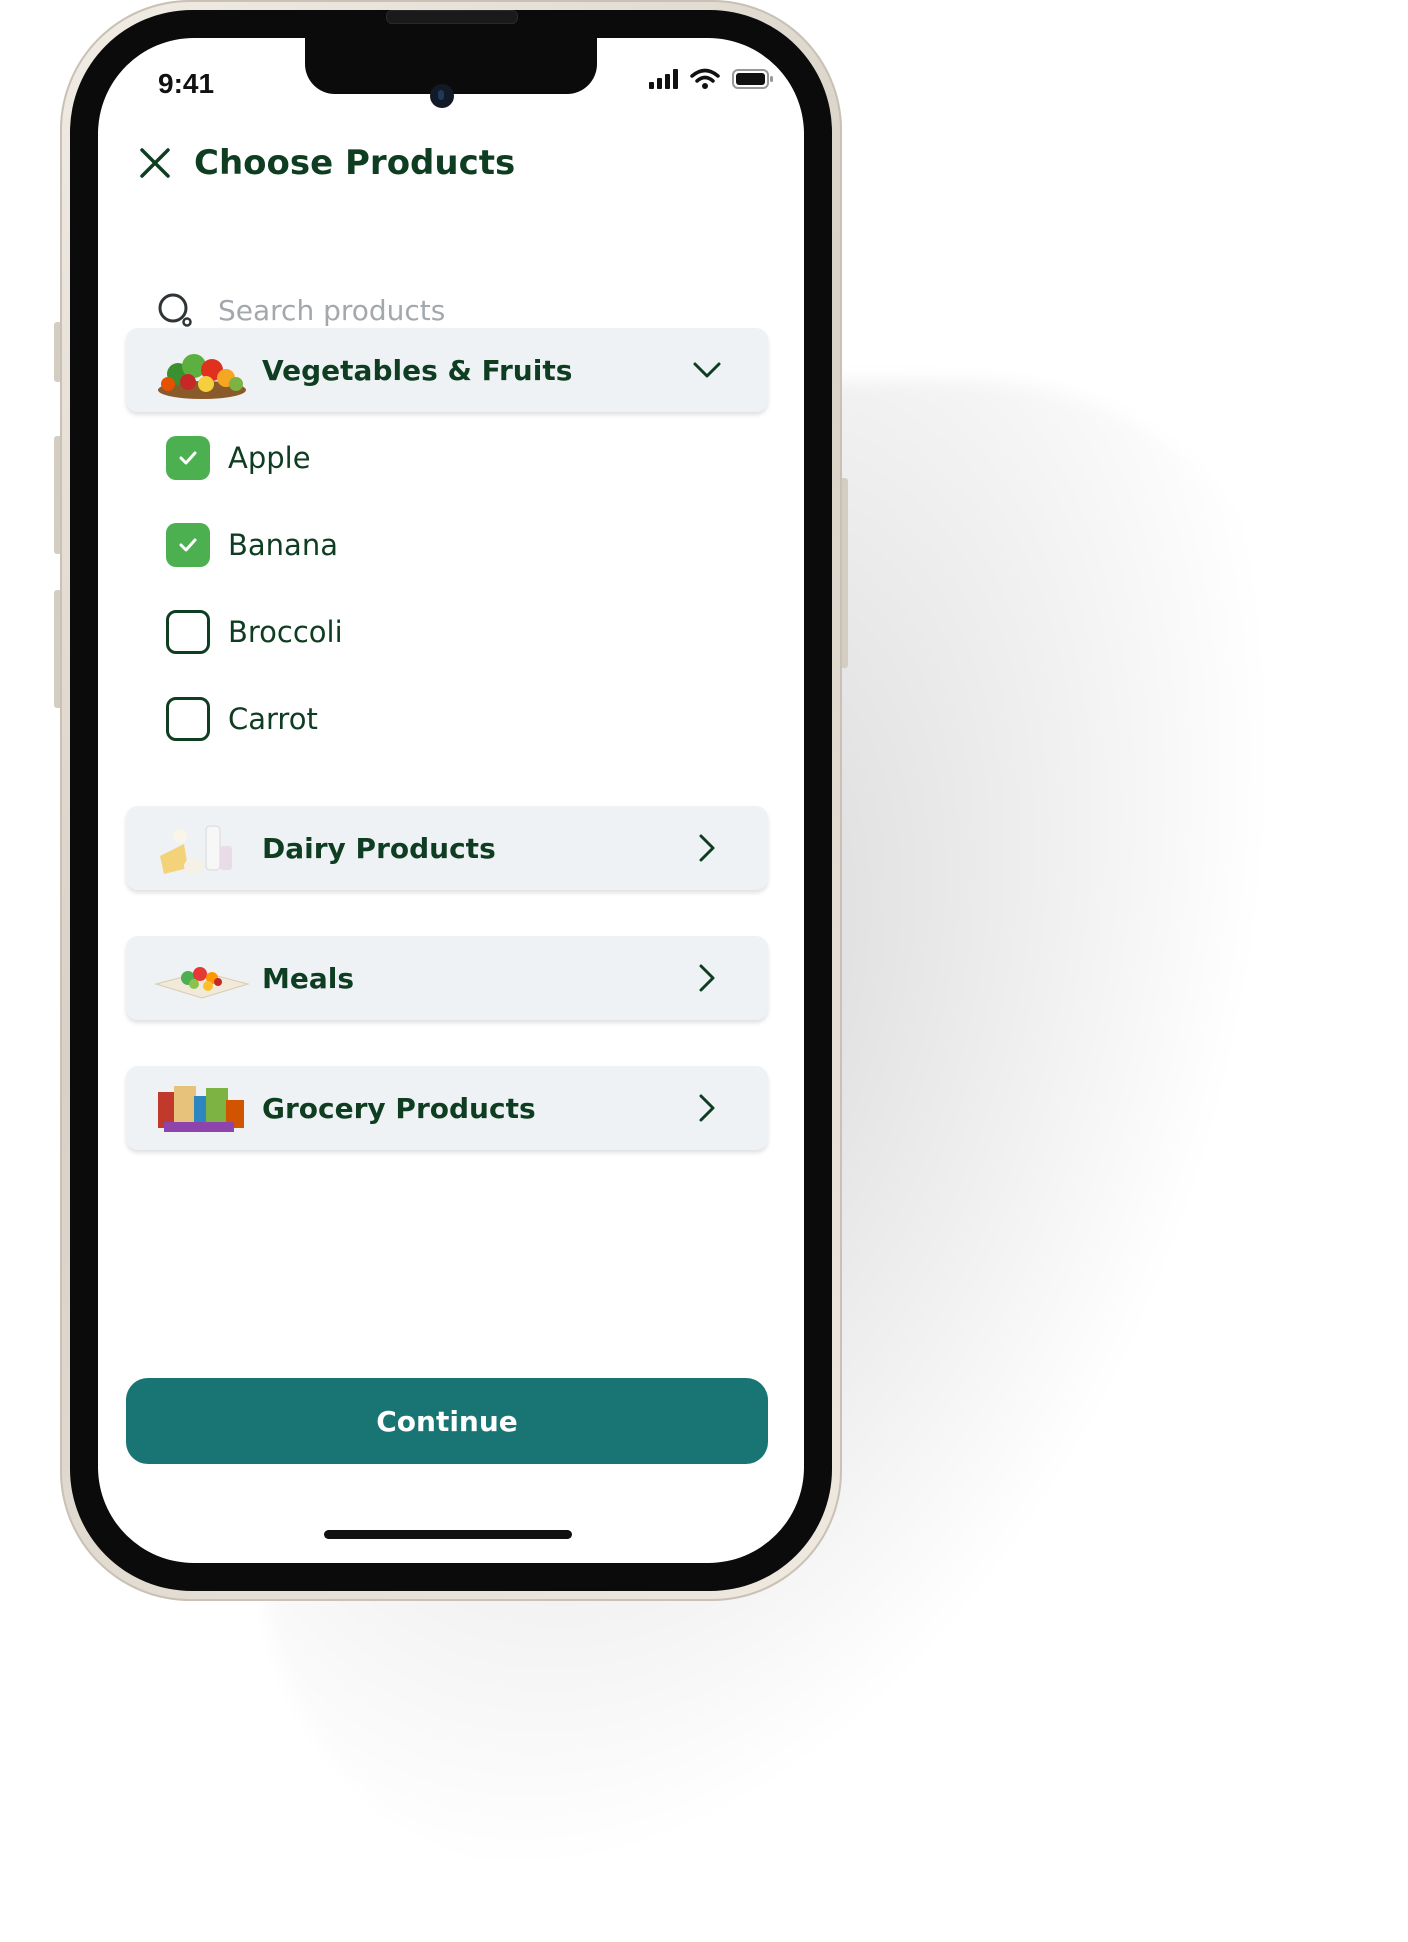 Image resolution: width=1408 pixels, height=1942 pixels. I want to click on category-label: Dairy Products, so click(379, 848).